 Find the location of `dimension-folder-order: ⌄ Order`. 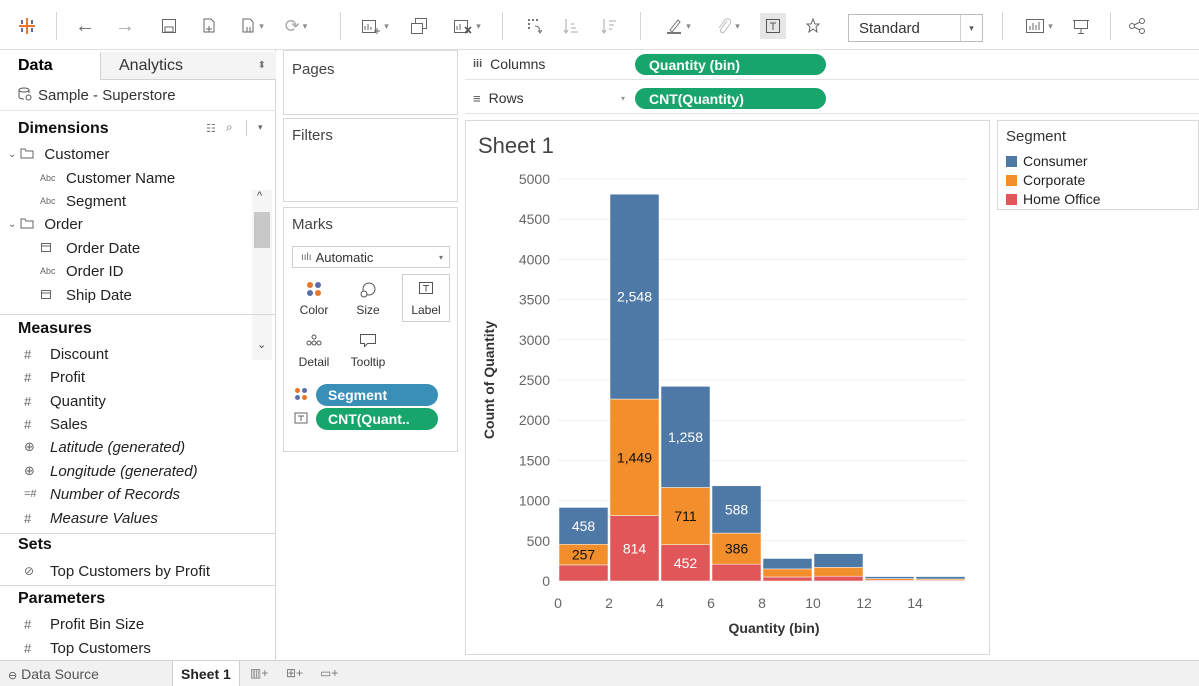

dimension-folder-order: ⌄ Order is located at coordinates (45, 224).